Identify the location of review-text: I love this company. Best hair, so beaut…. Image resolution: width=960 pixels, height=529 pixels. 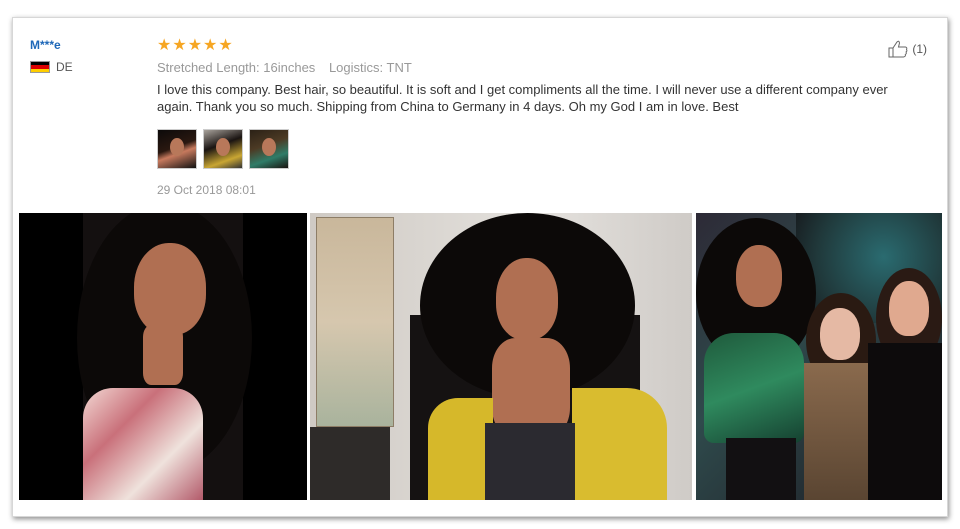
(522, 98).